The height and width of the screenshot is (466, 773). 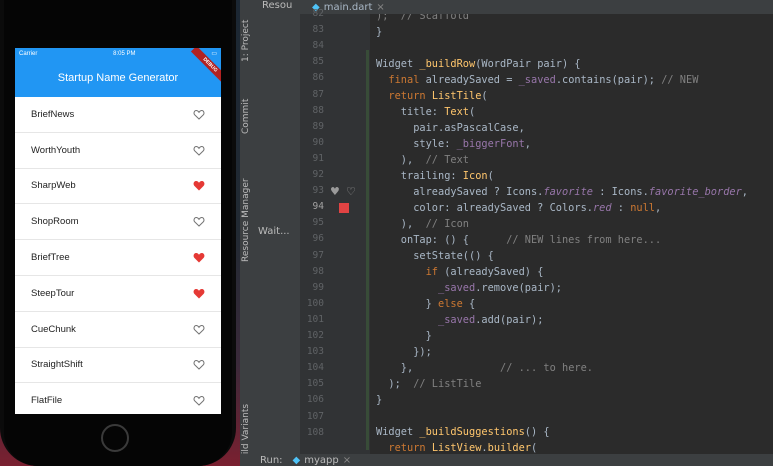 What do you see at coordinates (318, 207) in the screenshot?
I see `line-number: 94` at bounding box center [318, 207].